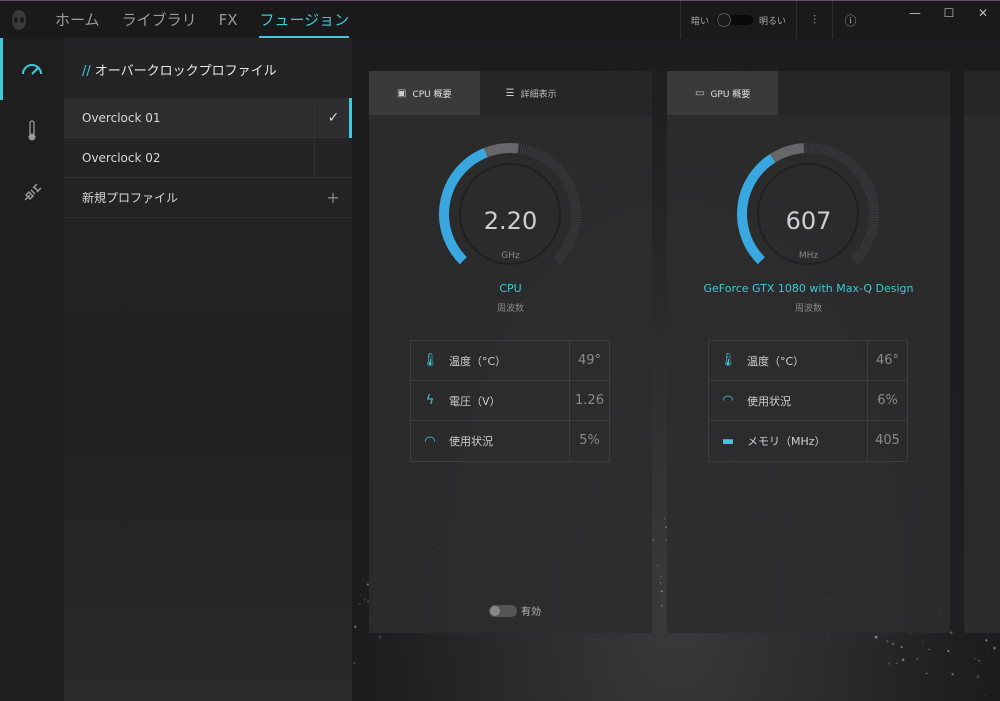  I want to click on profile-item-overclock-01: Overclock 01 ✓, so click(208, 117).